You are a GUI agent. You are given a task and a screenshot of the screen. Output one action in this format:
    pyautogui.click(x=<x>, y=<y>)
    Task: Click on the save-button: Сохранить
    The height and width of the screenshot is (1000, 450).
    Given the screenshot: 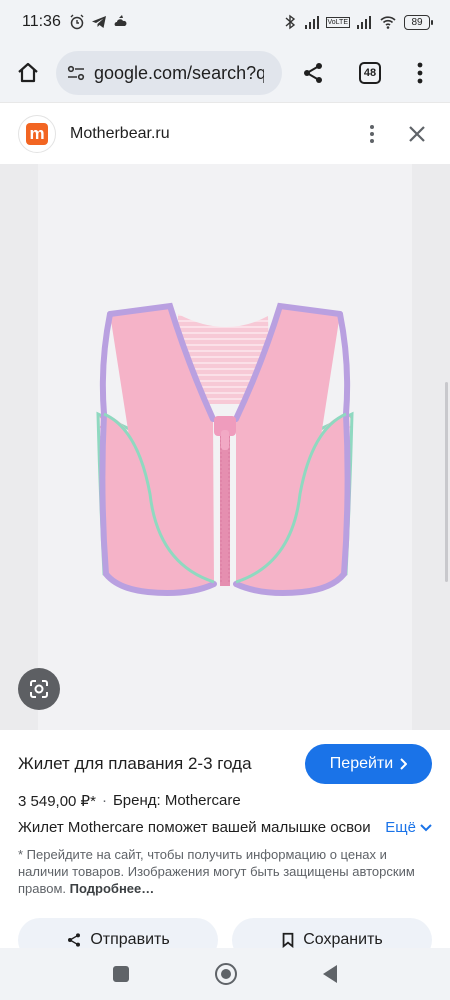 What is the action you would take?
    pyautogui.click(x=332, y=933)
    